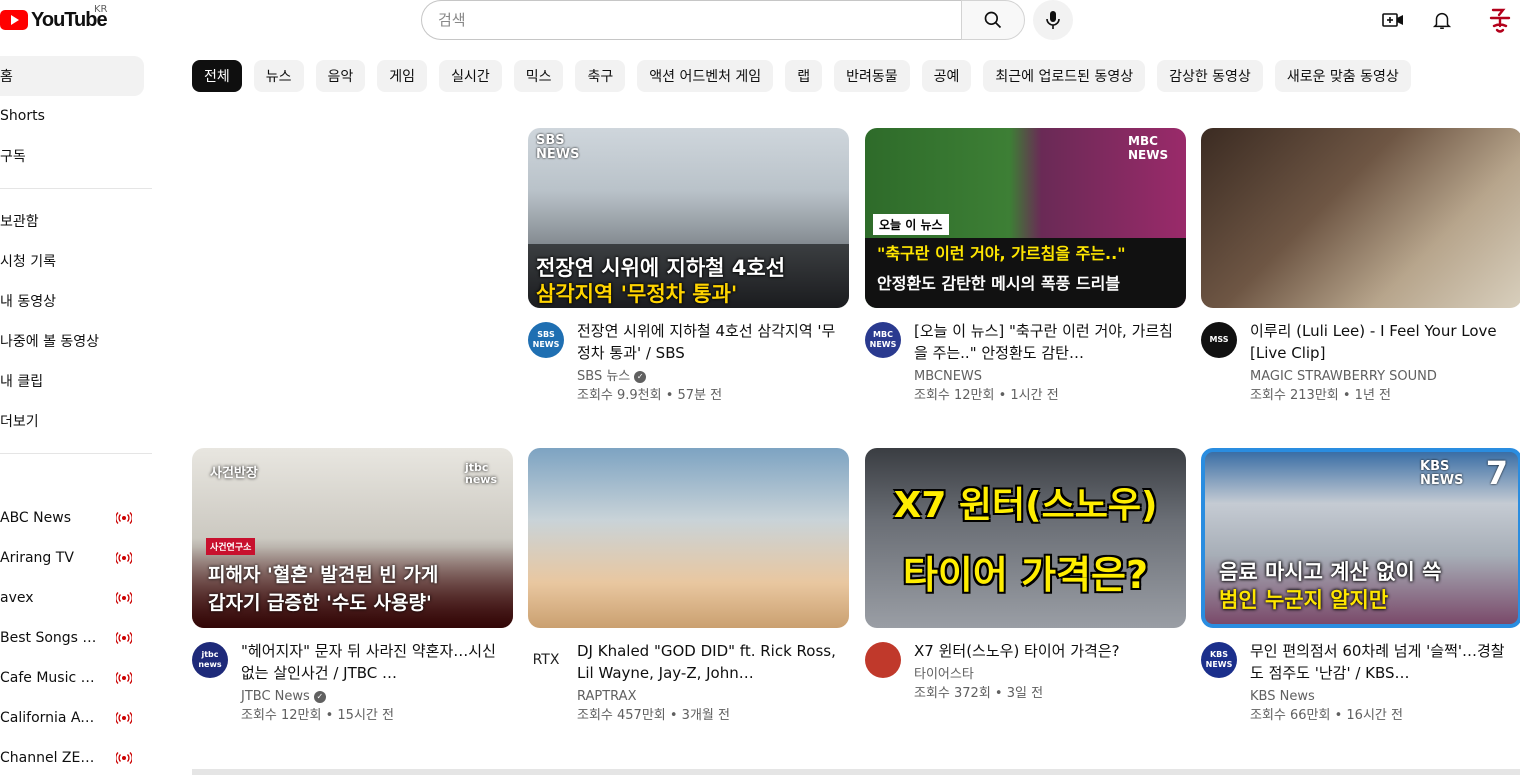  I want to click on channel-avatar: KBS NEWS, so click(1219, 660).